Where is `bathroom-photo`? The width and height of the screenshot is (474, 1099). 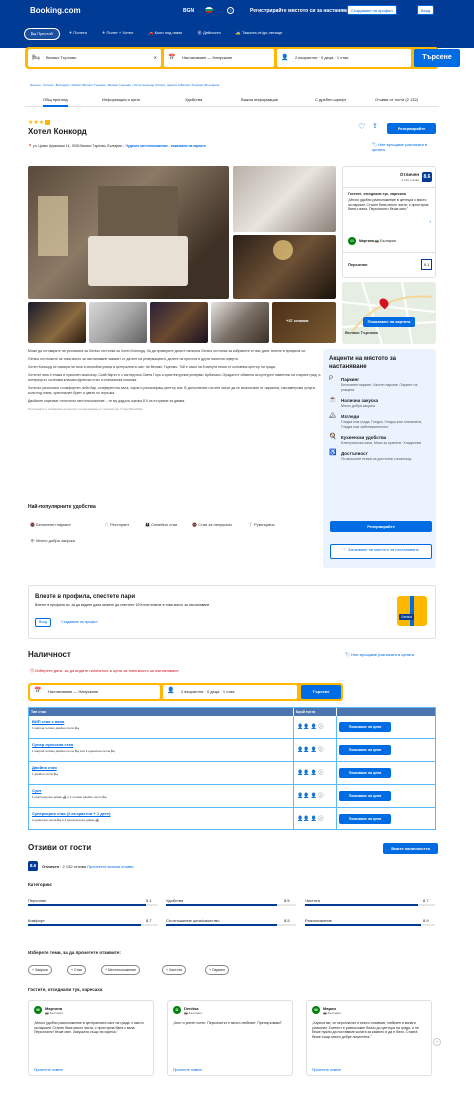
bathroom-photo is located at coordinates (284, 199).